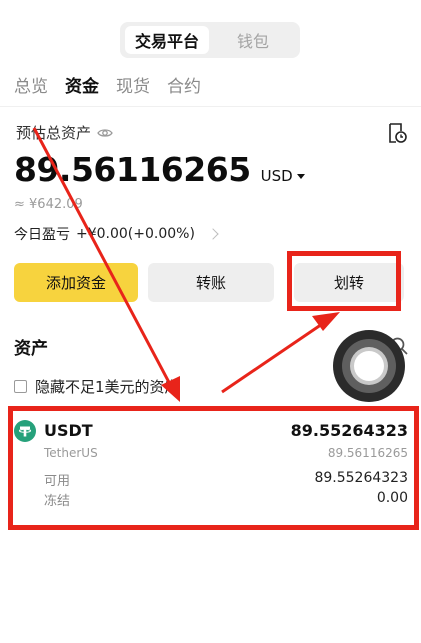 The width and height of the screenshot is (421, 643). What do you see at coordinates (211, 282) in the screenshot?
I see `transfer-button: 转账` at bounding box center [211, 282].